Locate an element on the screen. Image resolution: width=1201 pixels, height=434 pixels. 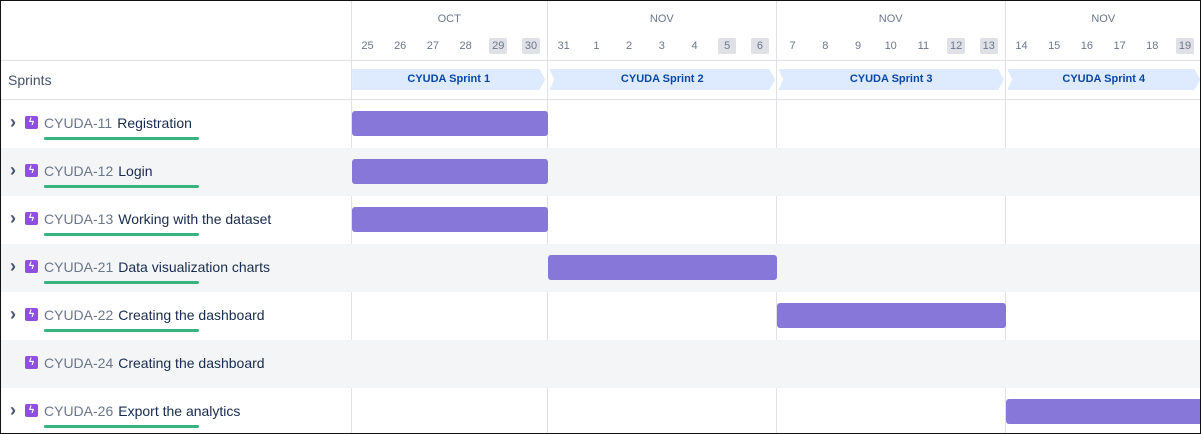
day-label: 19 is located at coordinates (1185, 46).